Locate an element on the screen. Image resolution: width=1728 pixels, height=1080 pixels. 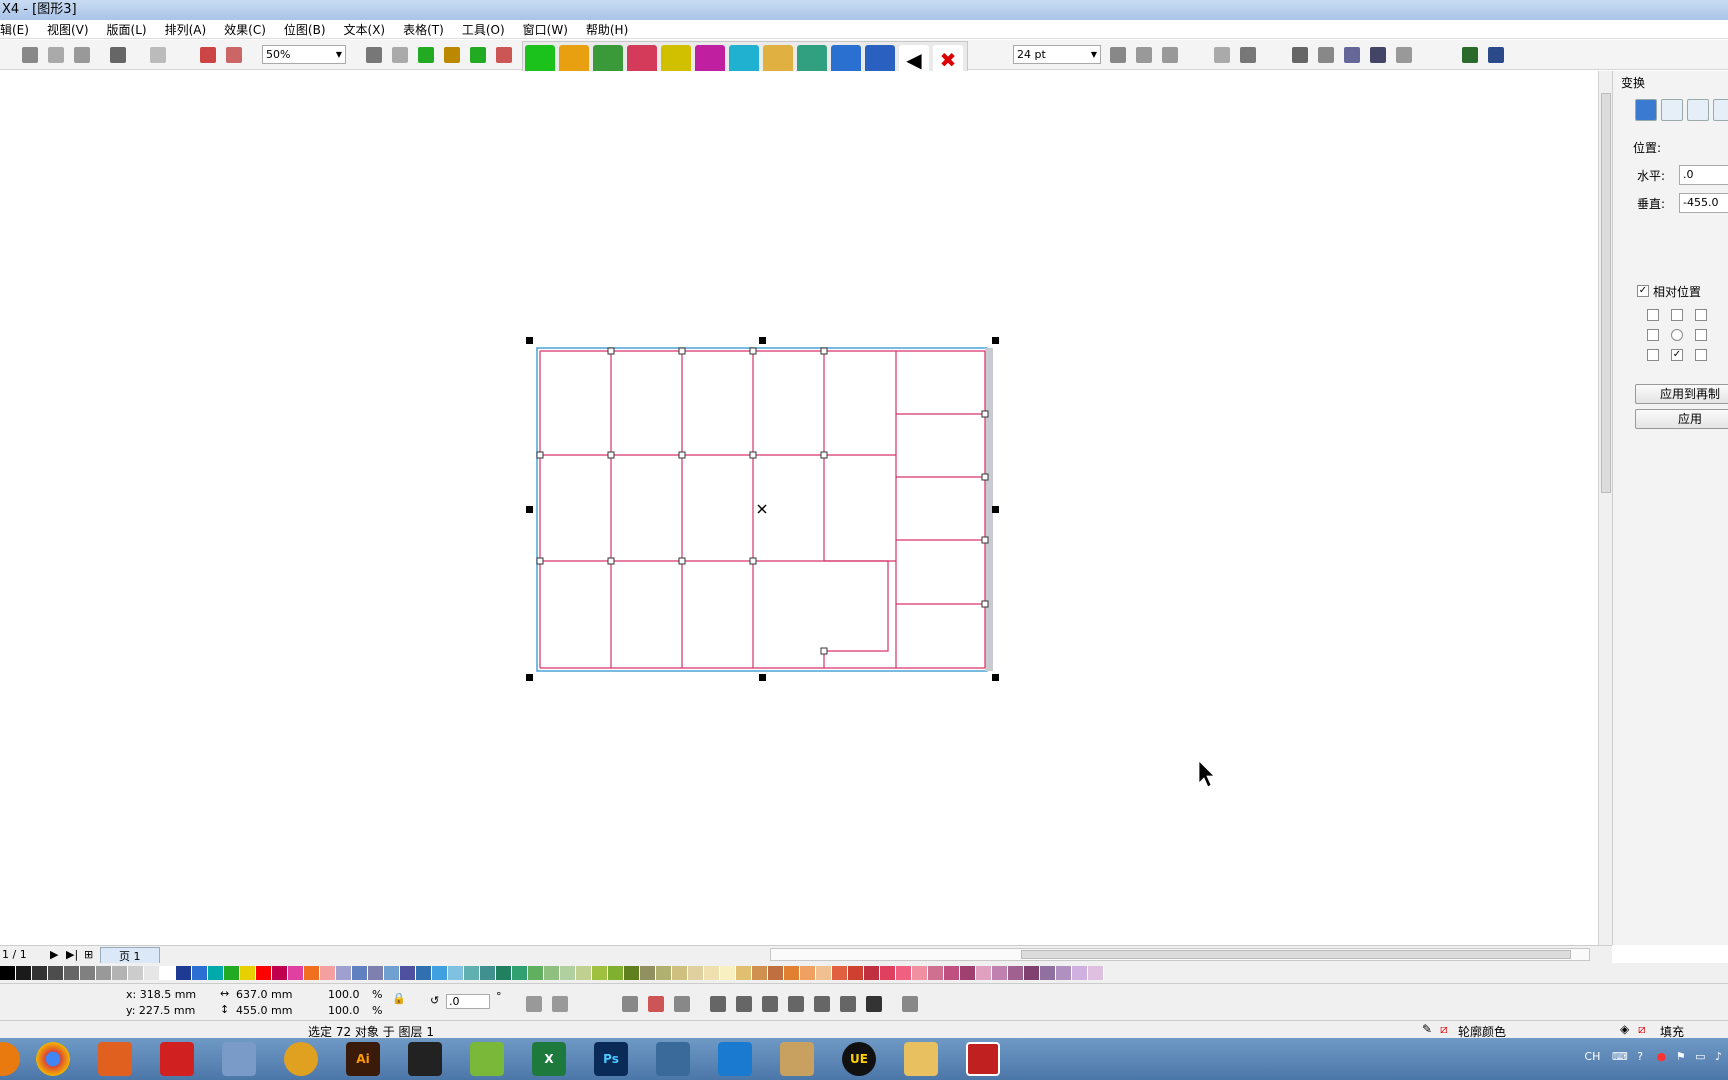
scrollbar-thumb is located at coordinates (1296, 954).